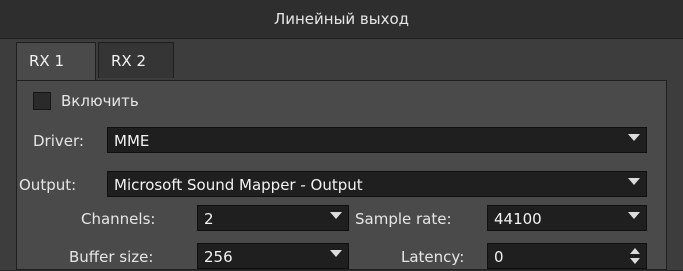 The width and height of the screenshot is (683, 271). I want to click on driver-label: Driver:, so click(58, 141).